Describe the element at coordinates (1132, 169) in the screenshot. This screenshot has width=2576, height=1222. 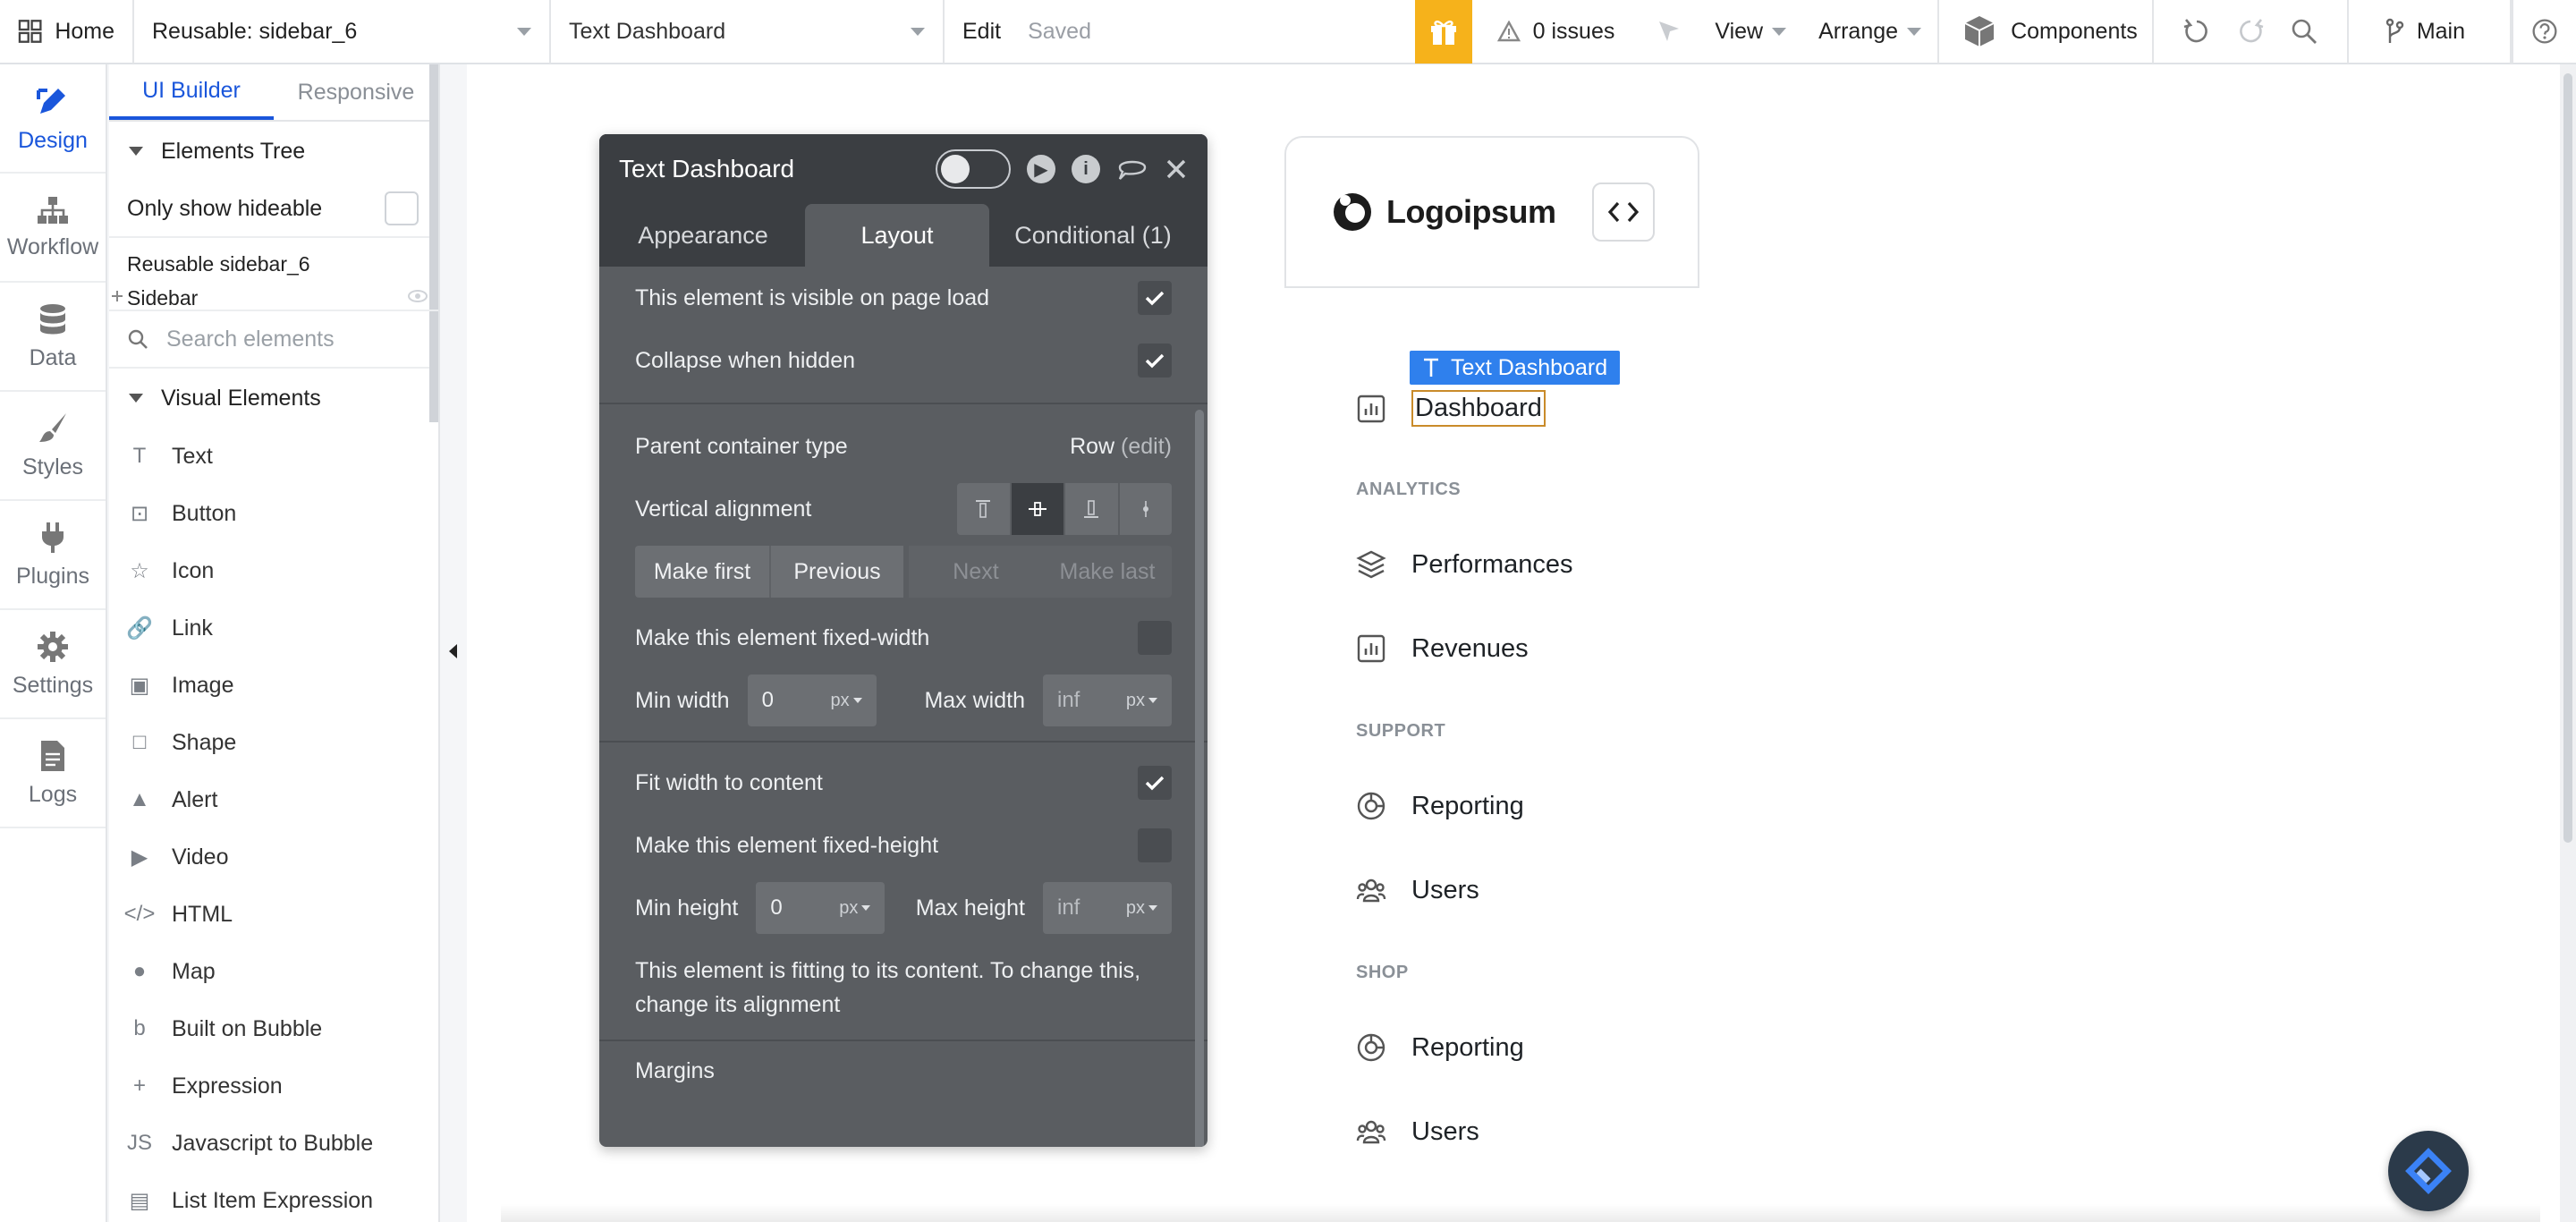
I see `comment-icon` at that location.